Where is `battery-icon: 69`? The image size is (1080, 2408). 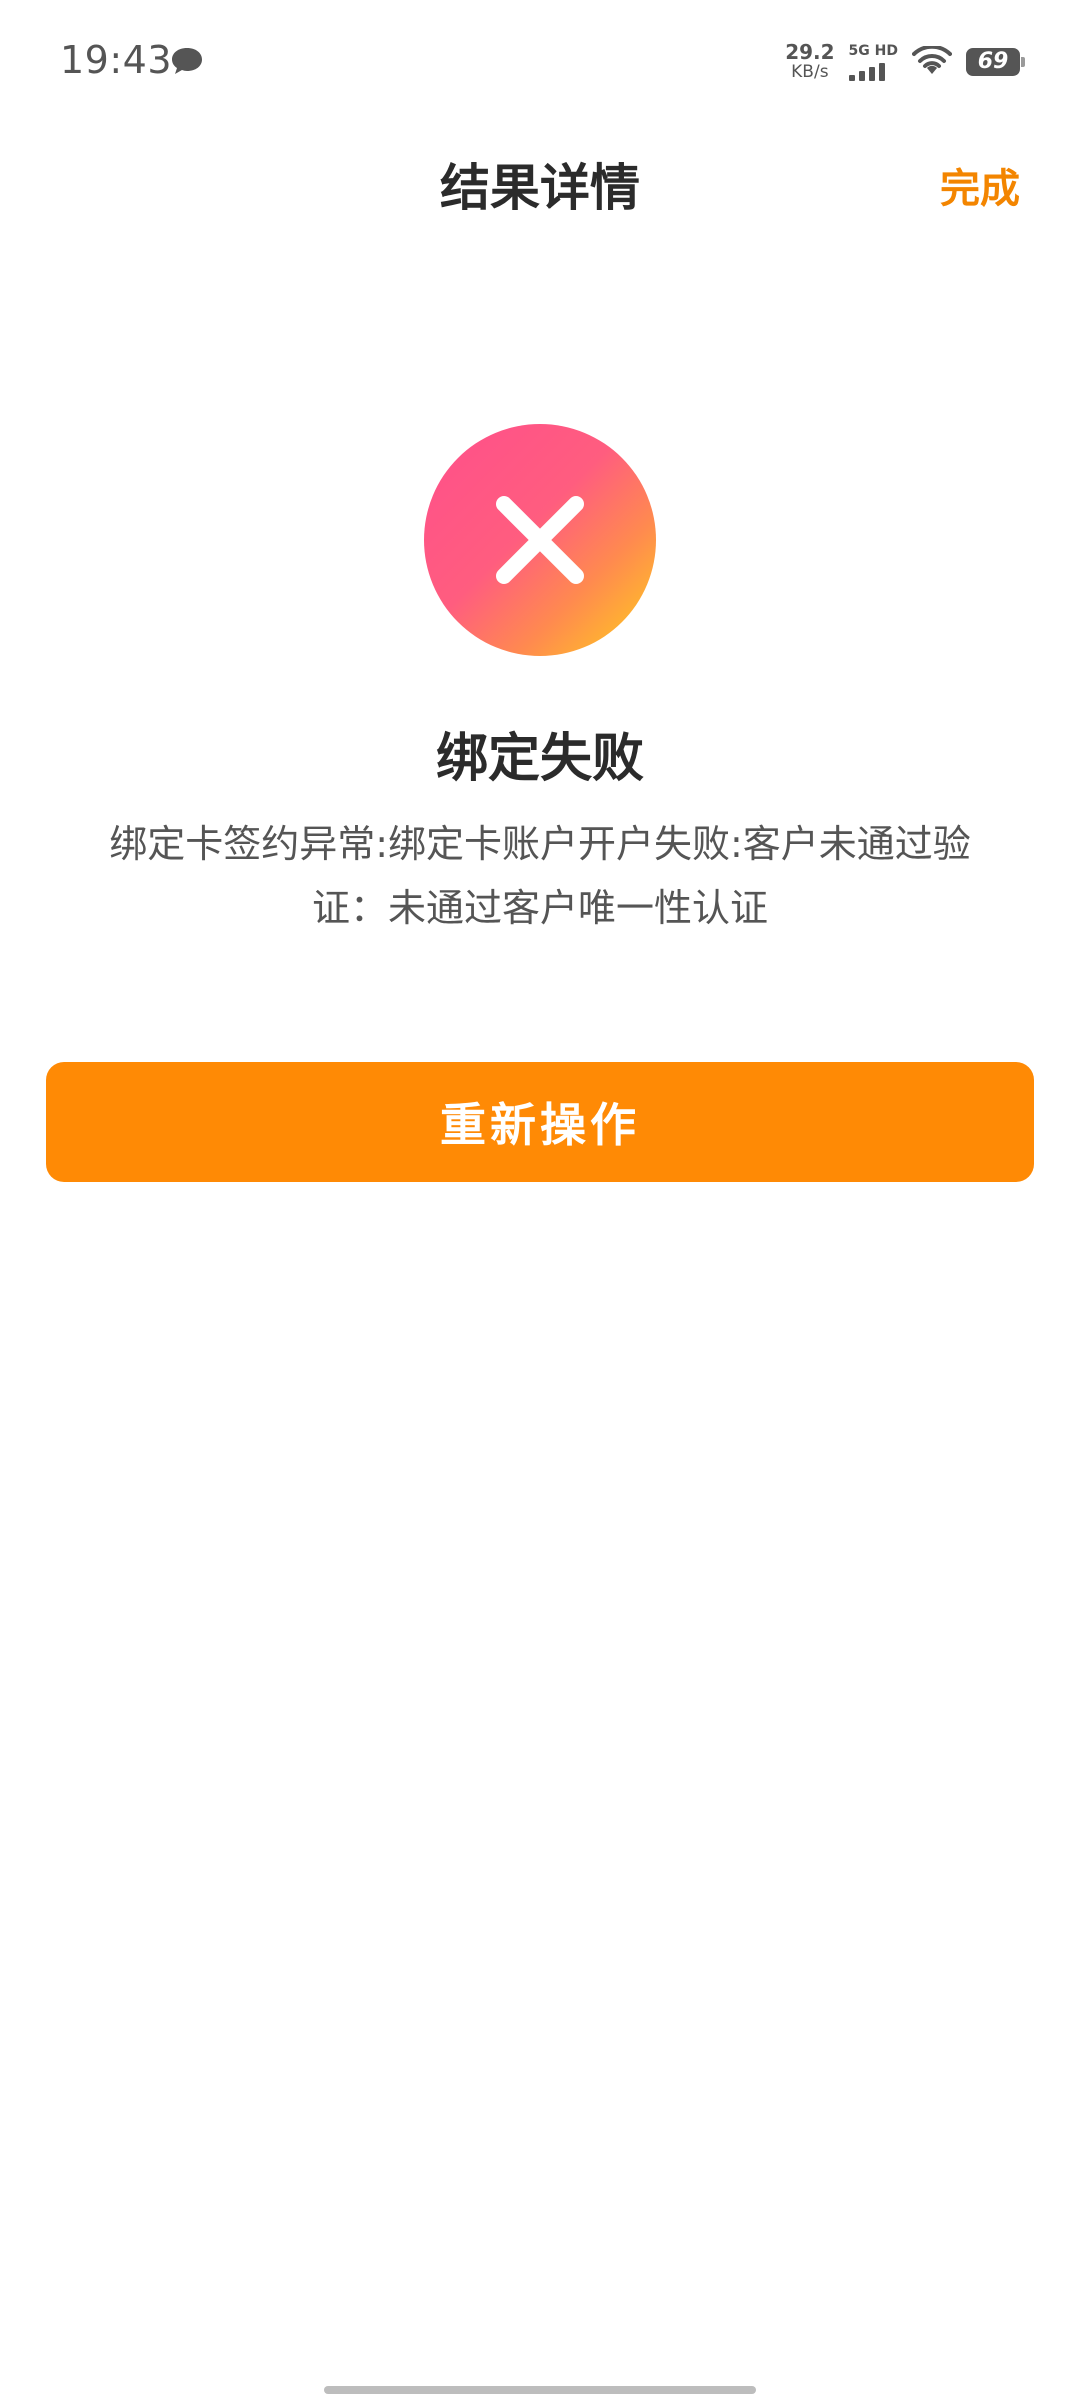
battery-icon: 69 is located at coordinates (995, 62).